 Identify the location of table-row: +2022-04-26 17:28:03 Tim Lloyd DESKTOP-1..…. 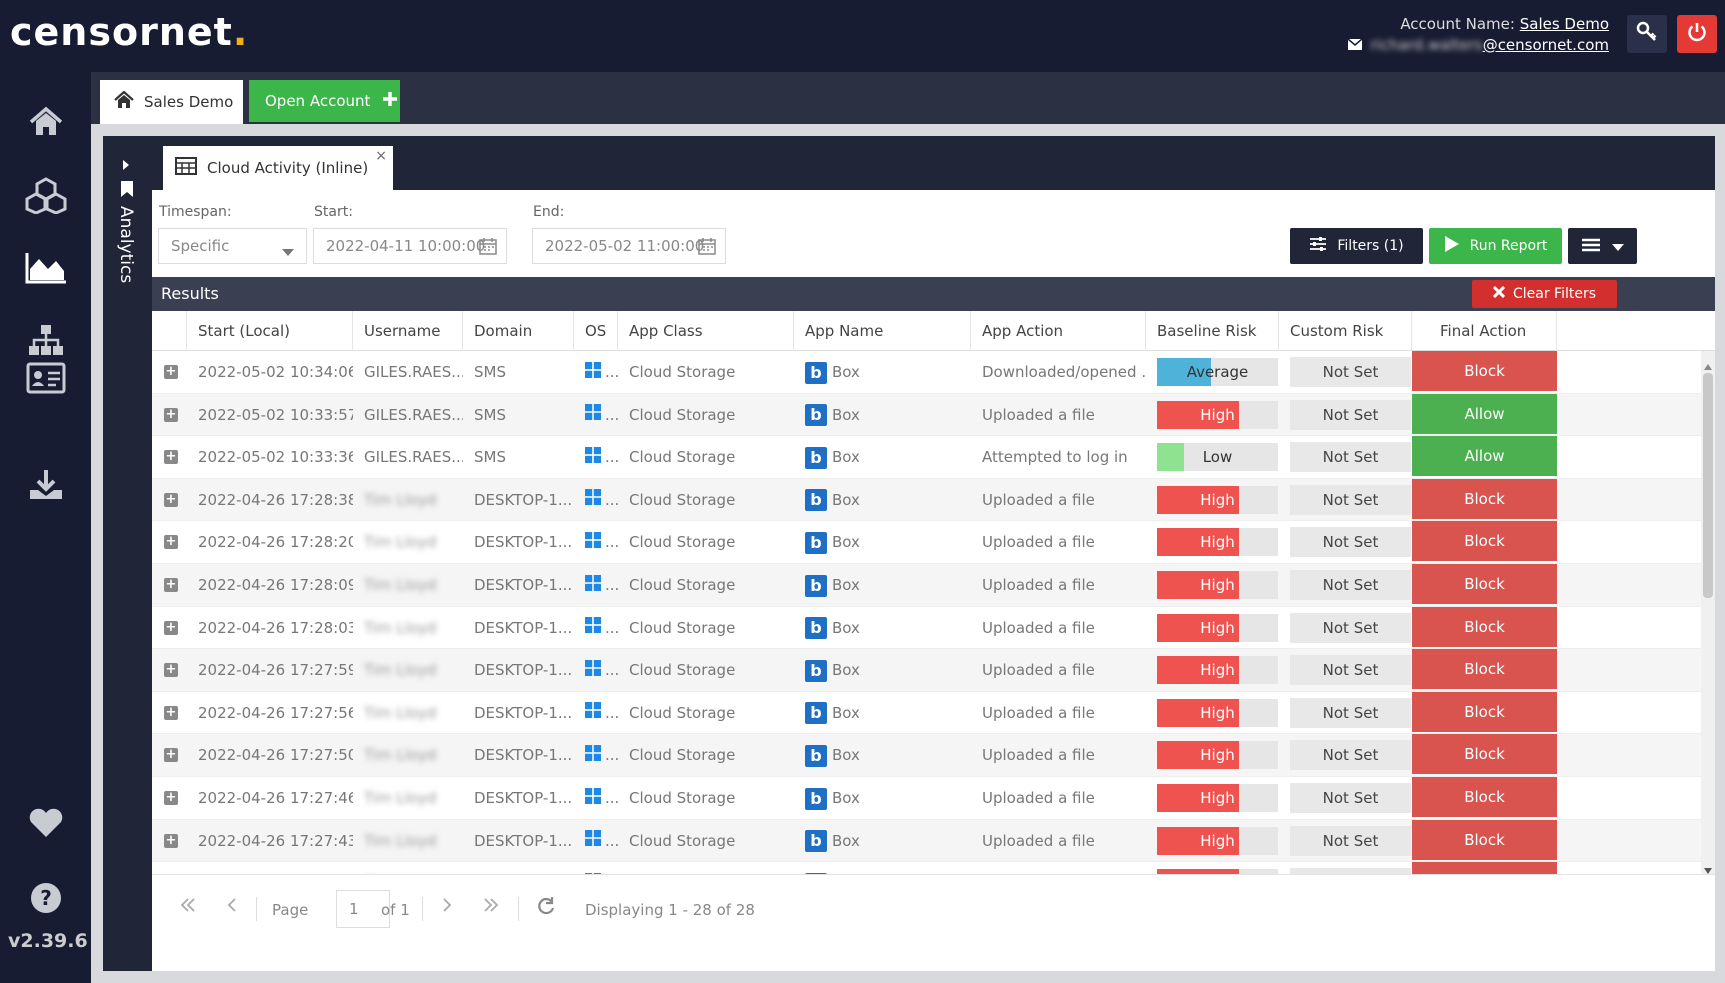
(926, 628).